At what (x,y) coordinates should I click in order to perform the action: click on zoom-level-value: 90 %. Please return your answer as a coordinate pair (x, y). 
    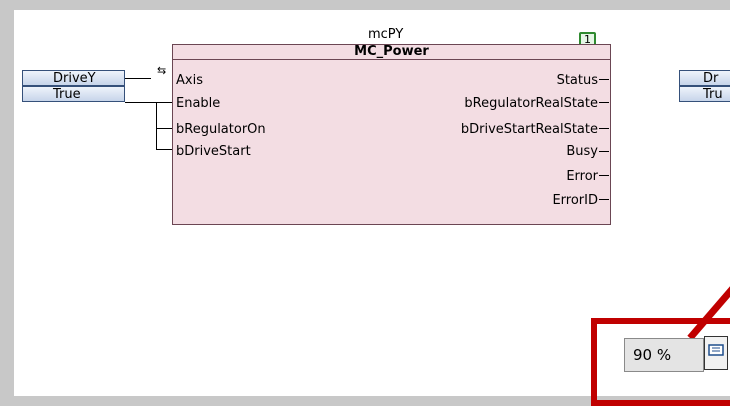
    Looking at the image, I should click on (652, 355).